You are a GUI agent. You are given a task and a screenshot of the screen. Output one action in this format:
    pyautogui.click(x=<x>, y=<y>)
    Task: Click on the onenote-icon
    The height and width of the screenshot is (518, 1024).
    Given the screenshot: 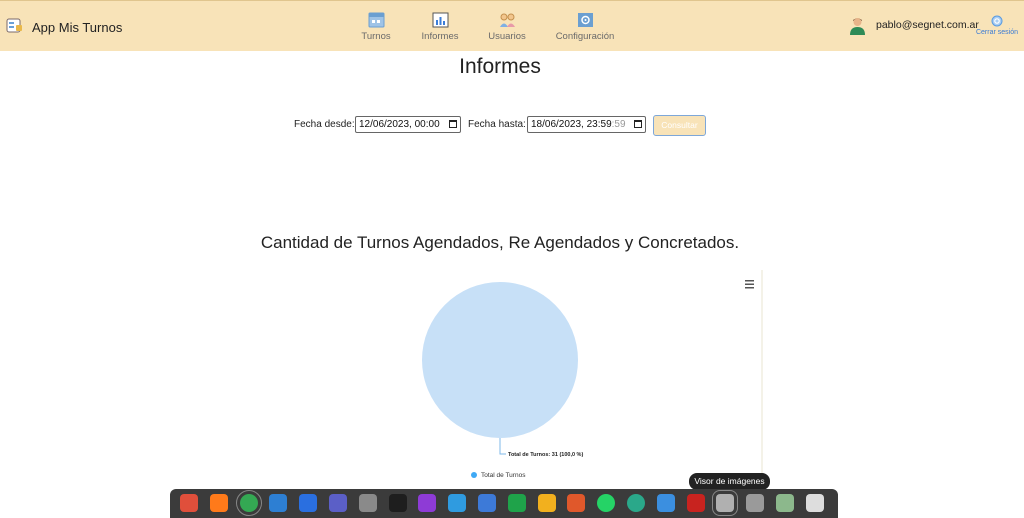 What is the action you would take?
    pyautogui.click(x=427, y=503)
    